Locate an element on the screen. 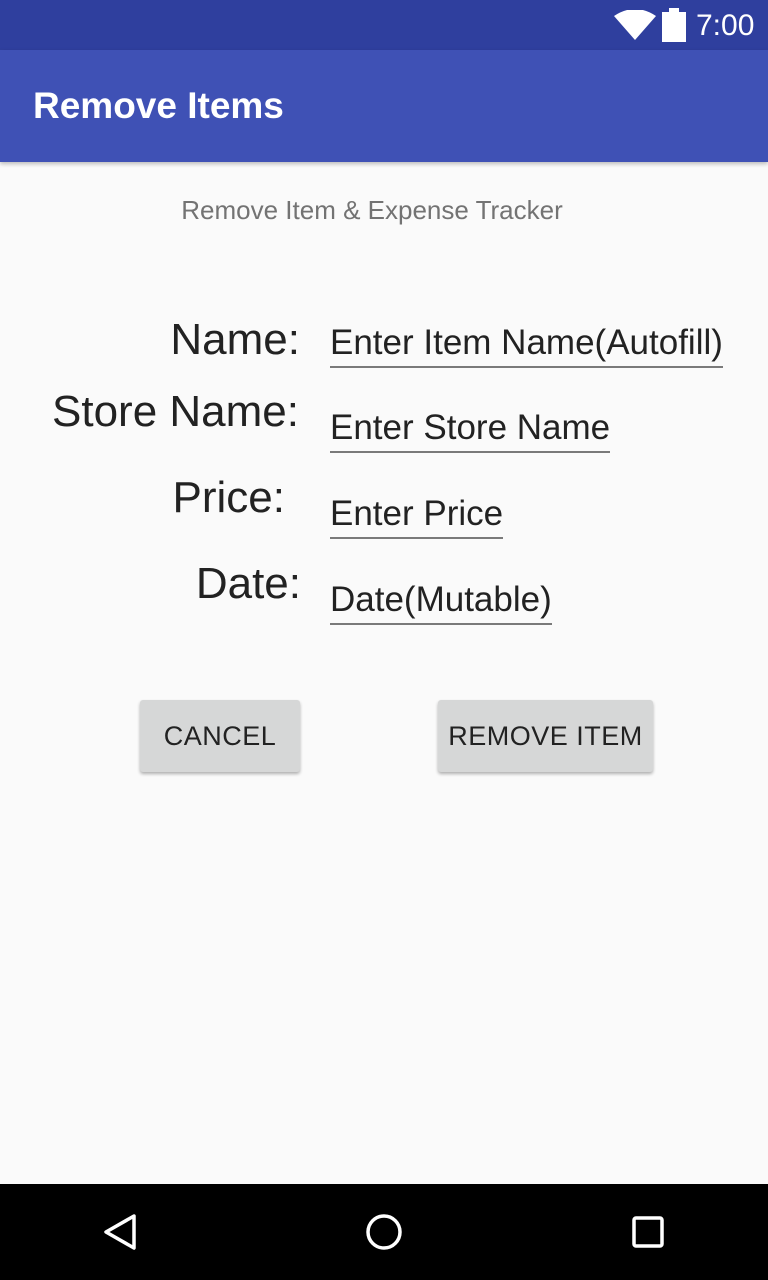  recents-icon is located at coordinates (648, 1232).